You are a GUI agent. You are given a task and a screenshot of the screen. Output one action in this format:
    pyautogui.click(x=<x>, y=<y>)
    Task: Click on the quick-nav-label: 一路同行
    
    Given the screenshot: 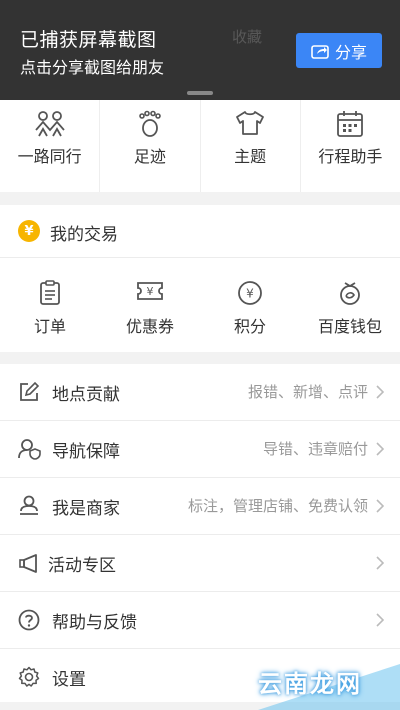 What is the action you would take?
    pyautogui.click(x=49, y=156)
    